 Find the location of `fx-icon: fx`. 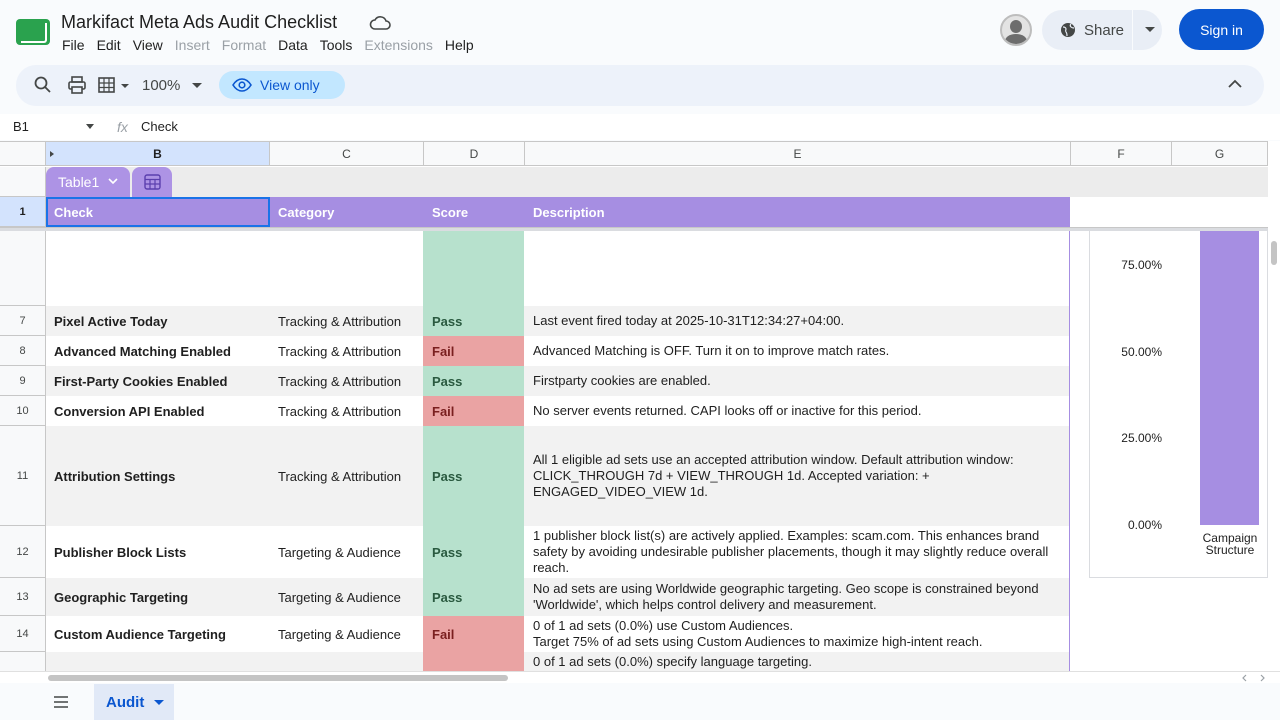

fx-icon: fx is located at coordinates (122, 127).